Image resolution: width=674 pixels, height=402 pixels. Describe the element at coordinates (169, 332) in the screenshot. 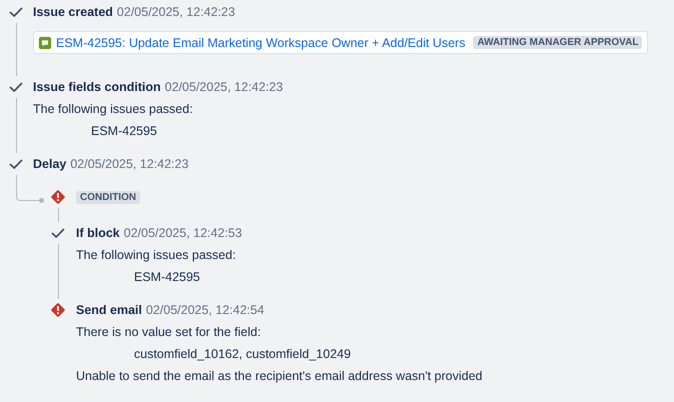

I see `message-text: There is no value set for the field:` at that location.